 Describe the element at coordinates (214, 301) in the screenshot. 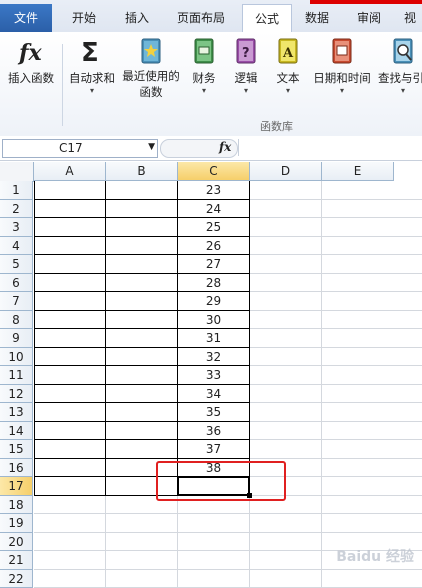

I see `cell-c7: 29` at that location.